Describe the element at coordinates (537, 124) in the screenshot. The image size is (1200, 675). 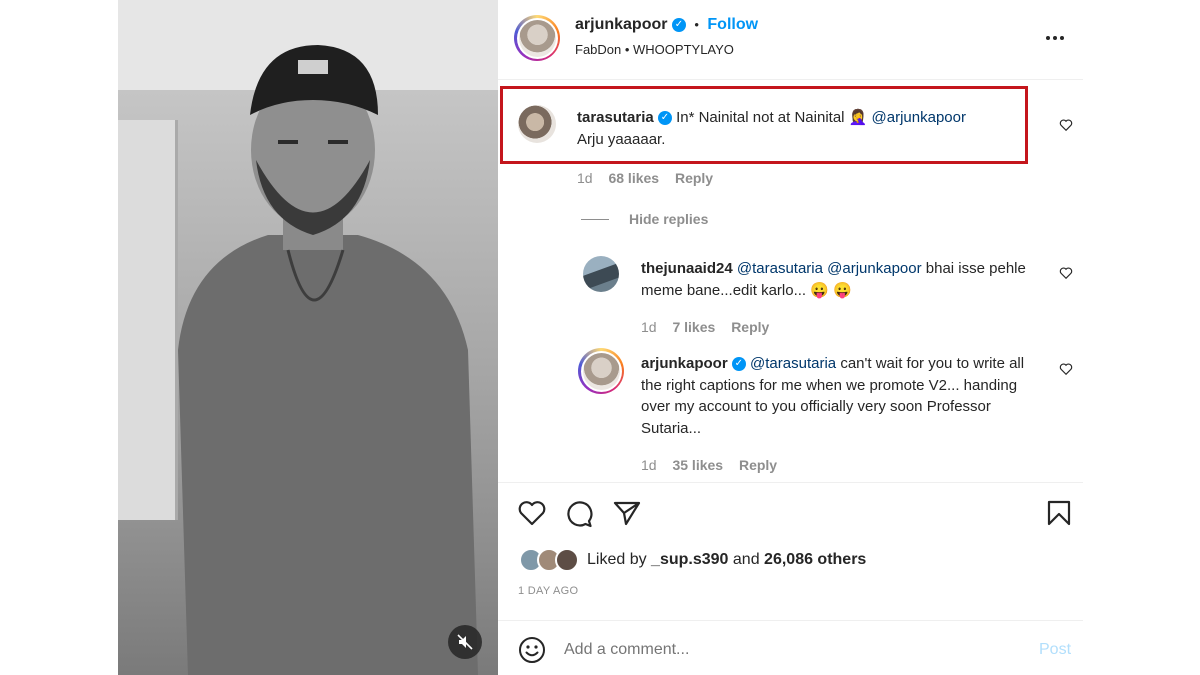
I see `commenter-avatar` at that location.